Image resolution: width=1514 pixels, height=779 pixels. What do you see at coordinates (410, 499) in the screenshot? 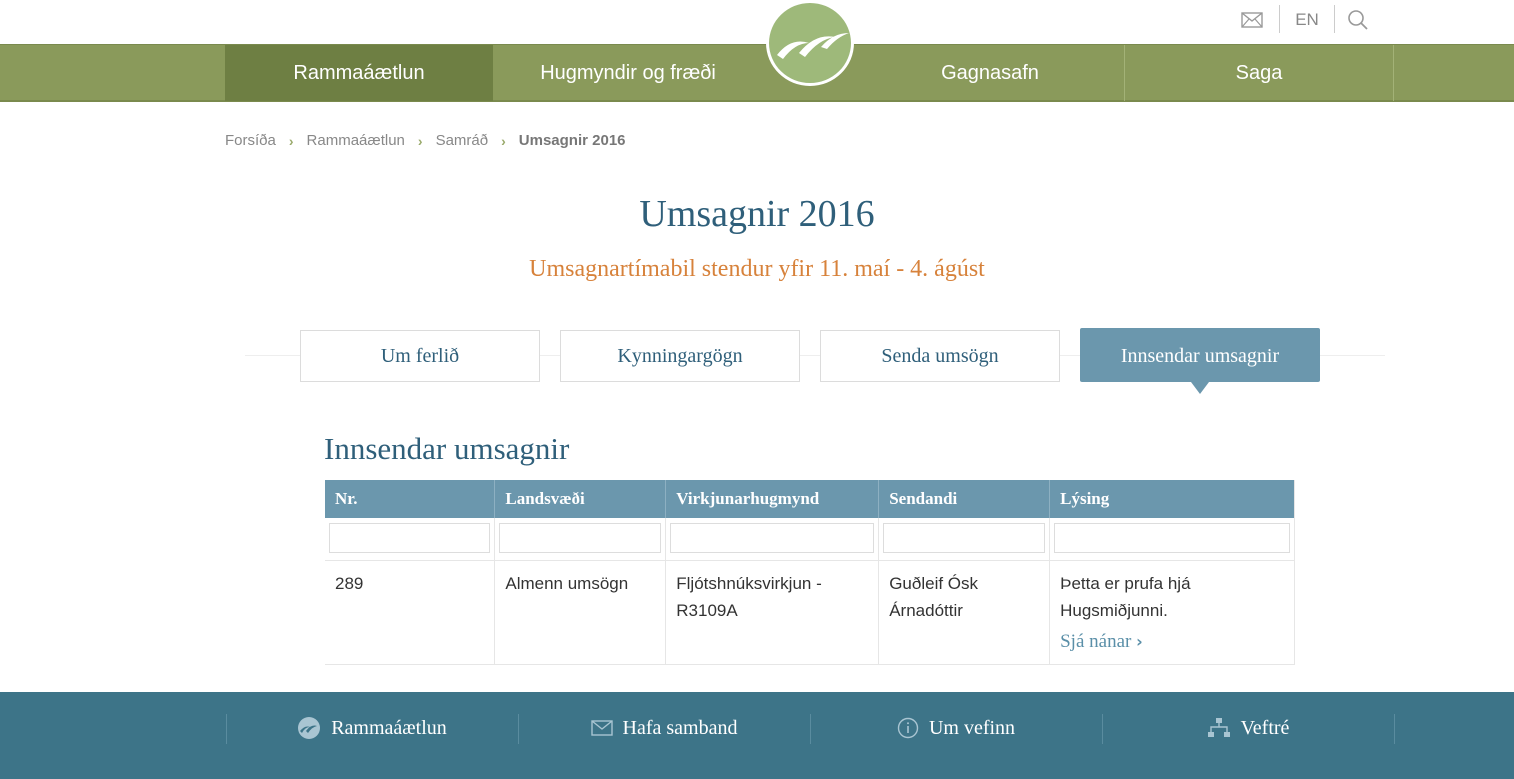
I see `column-header-nr: Nr.` at bounding box center [410, 499].